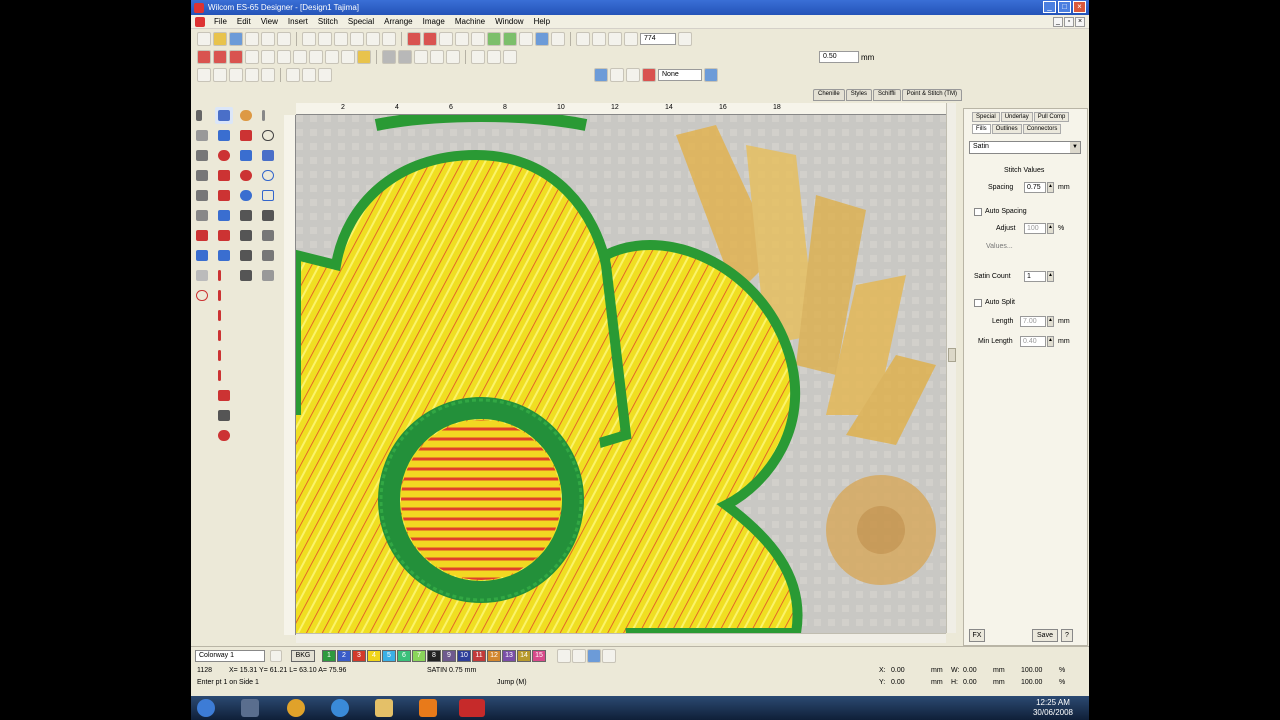  I want to click on pen-icon, so click(430, 39).